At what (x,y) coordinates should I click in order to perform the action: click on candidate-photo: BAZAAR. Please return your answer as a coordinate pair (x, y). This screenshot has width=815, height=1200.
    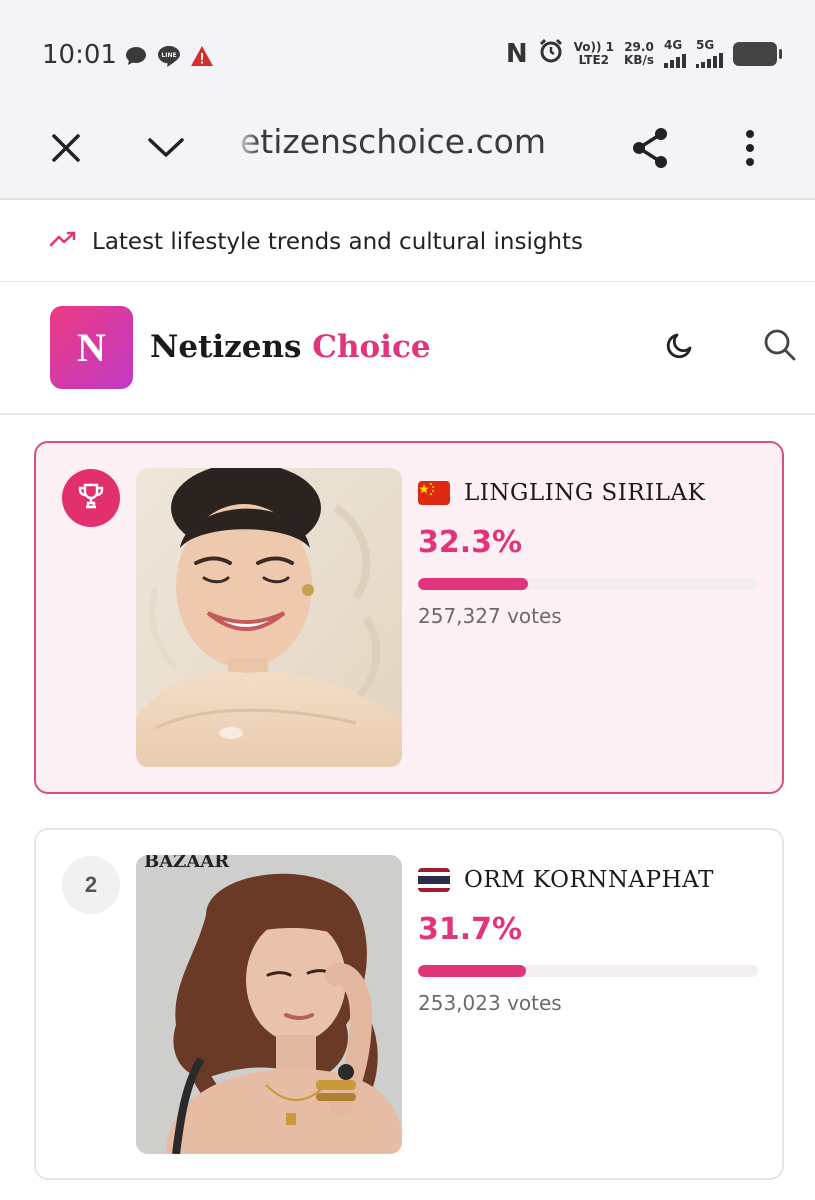
    Looking at the image, I should click on (269, 1004).